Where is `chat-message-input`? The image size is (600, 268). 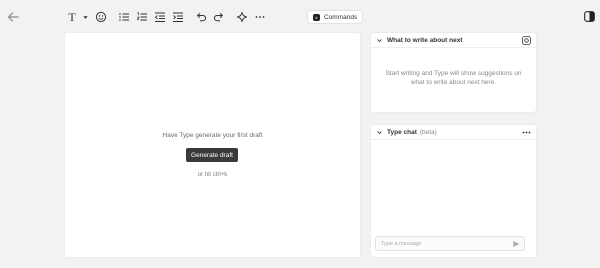 chat-message-input is located at coordinates (441, 243).